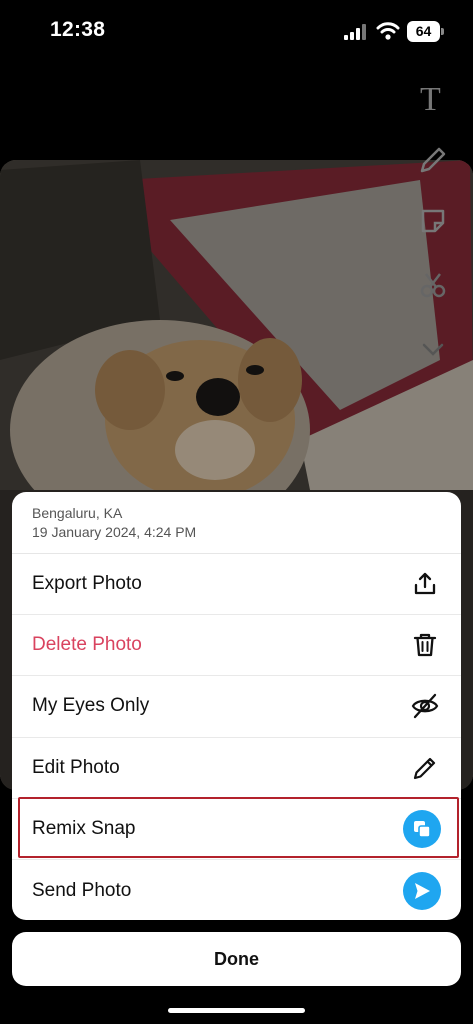  Describe the element at coordinates (430, 97) in the screenshot. I see `svg-text: T` at that location.